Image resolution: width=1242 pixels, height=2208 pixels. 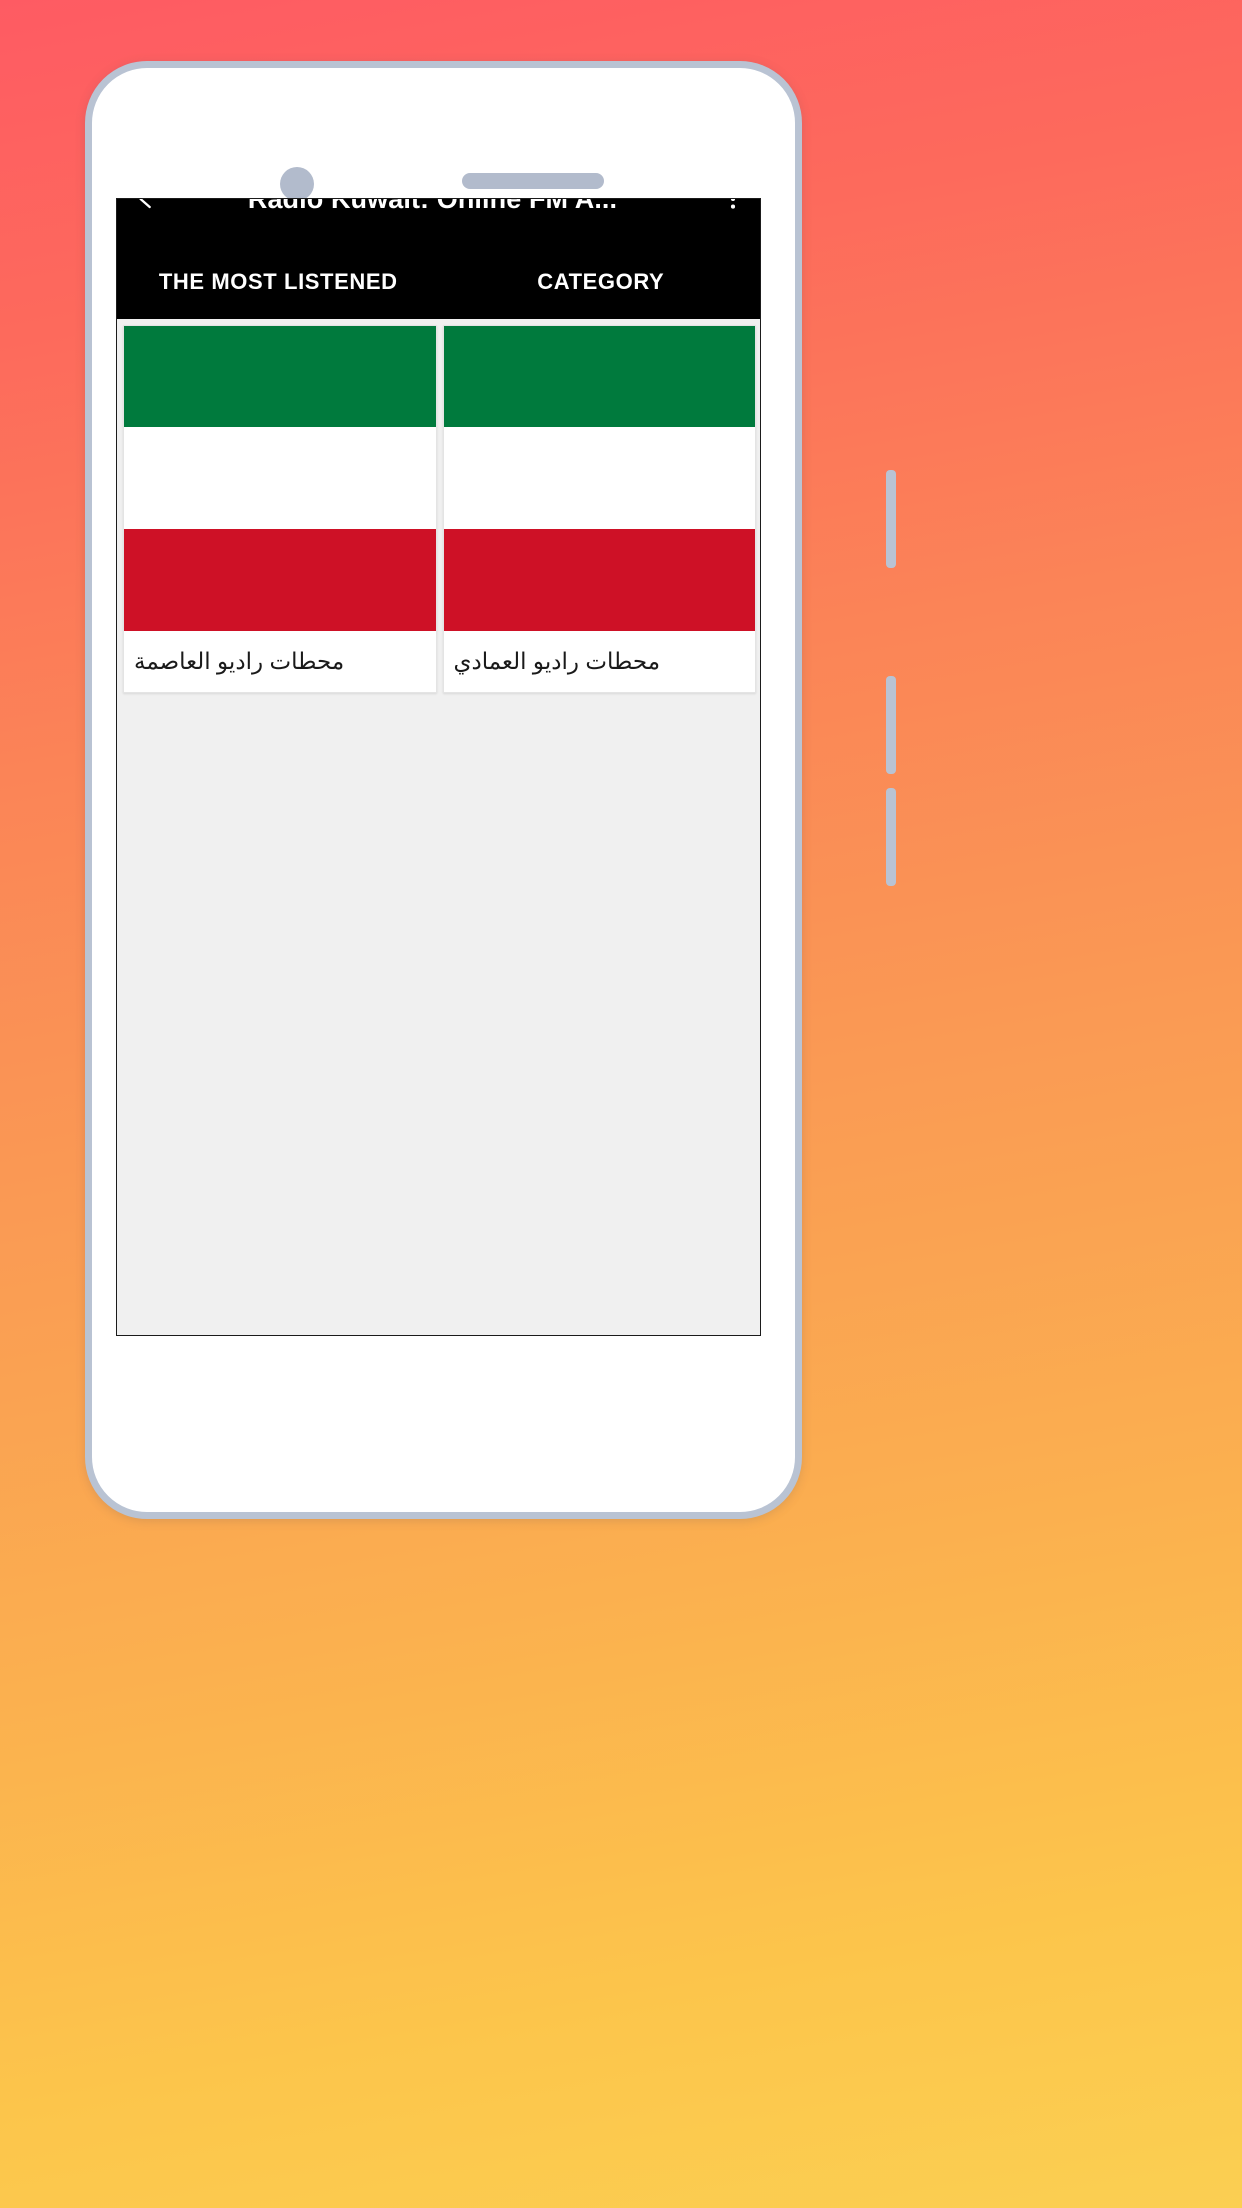 What do you see at coordinates (146, 210) in the screenshot?
I see `back-arrow-icon` at bounding box center [146, 210].